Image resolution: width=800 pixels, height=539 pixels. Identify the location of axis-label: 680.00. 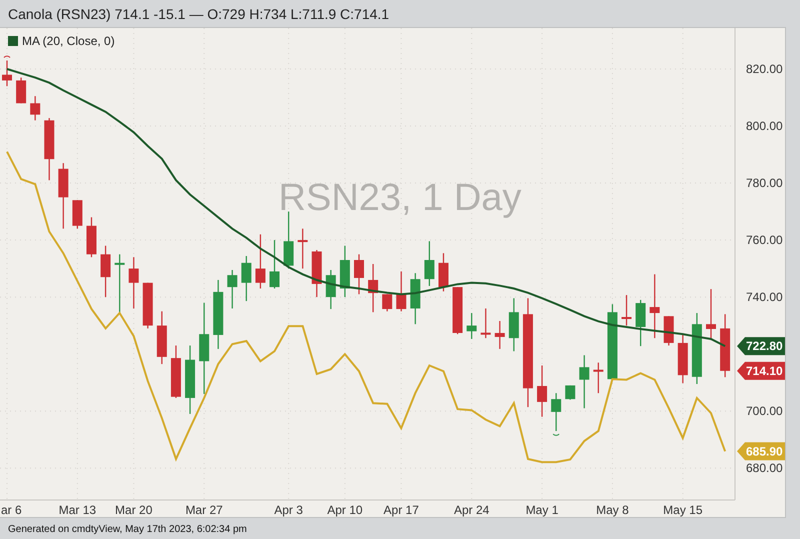
(764, 468).